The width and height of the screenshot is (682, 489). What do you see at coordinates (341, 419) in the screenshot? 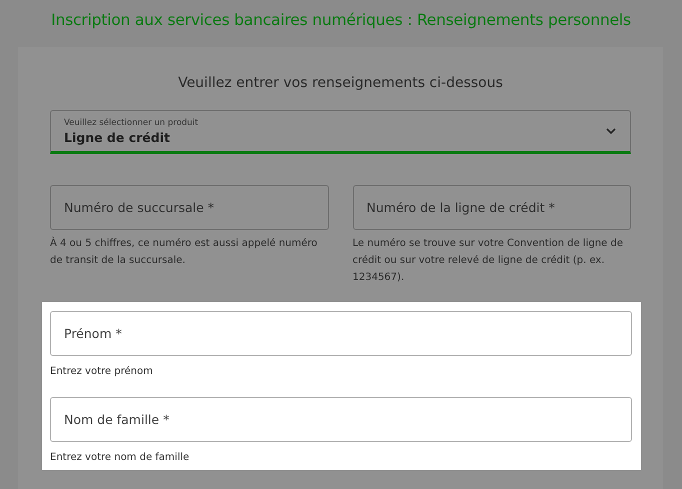
I see `input-field: Nom de famille *` at bounding box center [341, 419].